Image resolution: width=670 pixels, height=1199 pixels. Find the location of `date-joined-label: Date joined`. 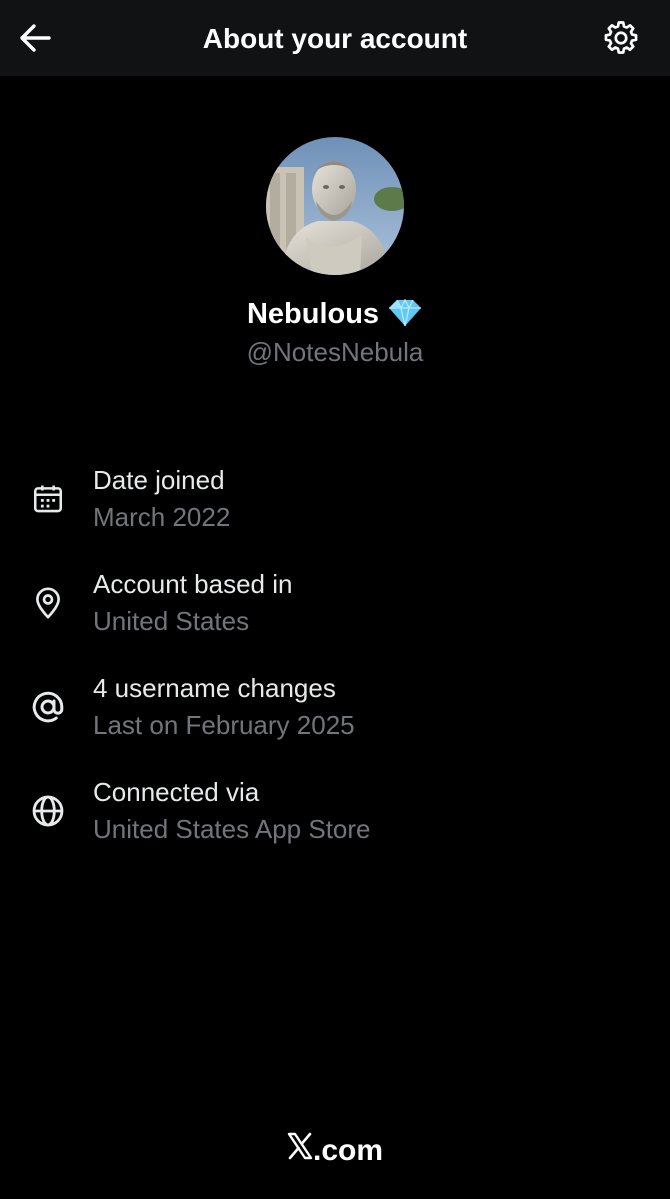

date-joined-label: Date joined is located at coordinates (159, 480).